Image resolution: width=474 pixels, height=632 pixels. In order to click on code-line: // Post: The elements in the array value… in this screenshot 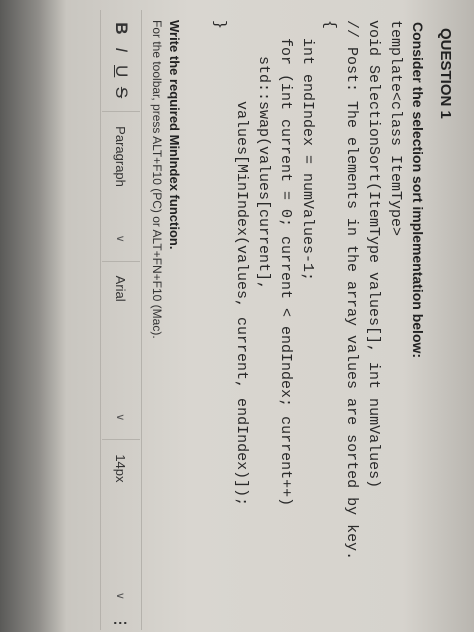, I will do `click(351, 290)`.